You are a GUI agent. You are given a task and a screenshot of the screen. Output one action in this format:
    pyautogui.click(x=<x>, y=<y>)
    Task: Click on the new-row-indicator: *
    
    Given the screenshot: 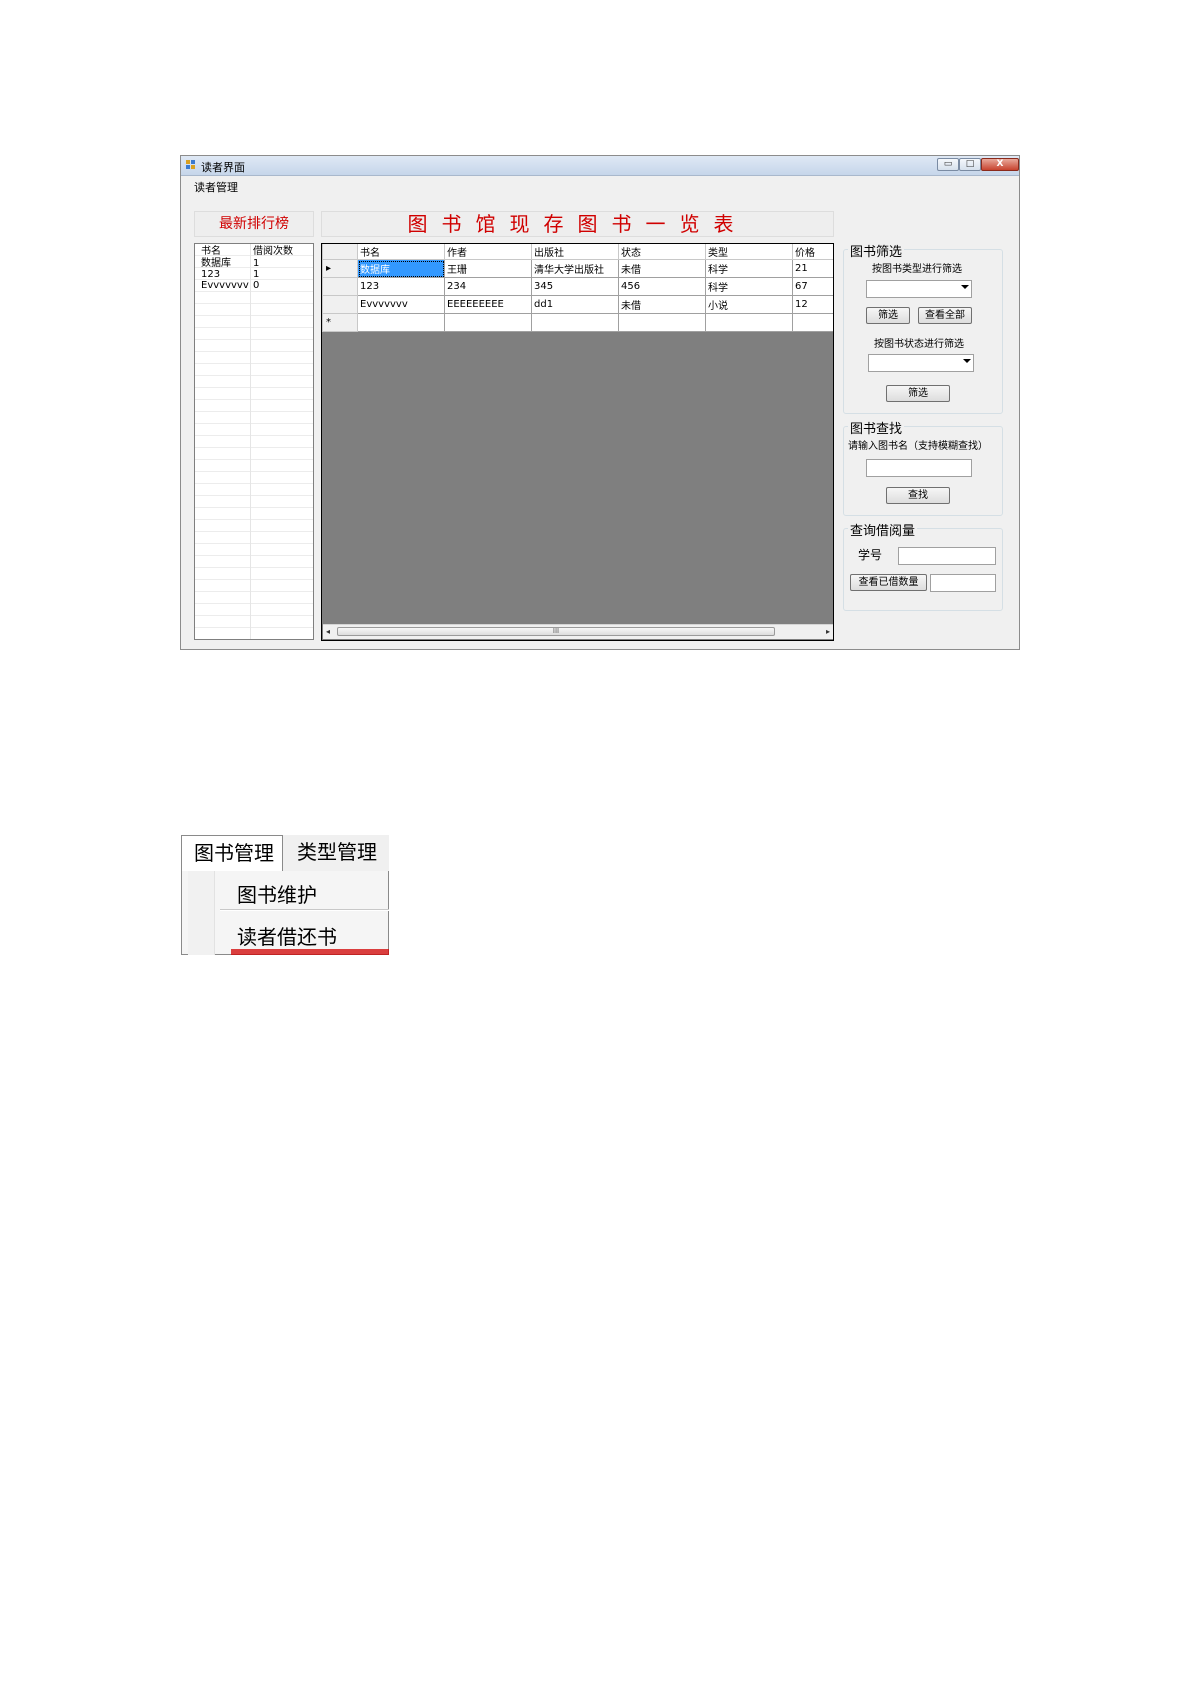 What is the action you would take?
    pyautogui.click(x=340, y=322)
    